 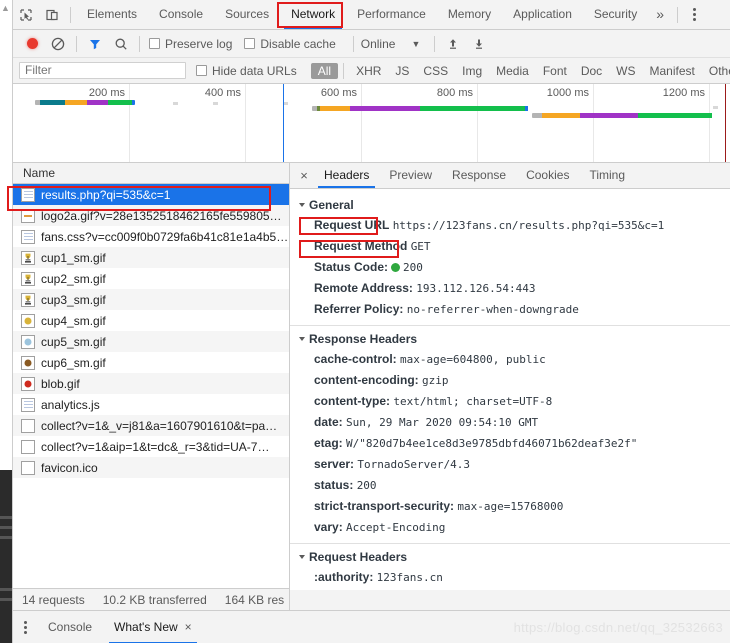 I want to click on tab-console-label: Console, so click(x=181, y=14).